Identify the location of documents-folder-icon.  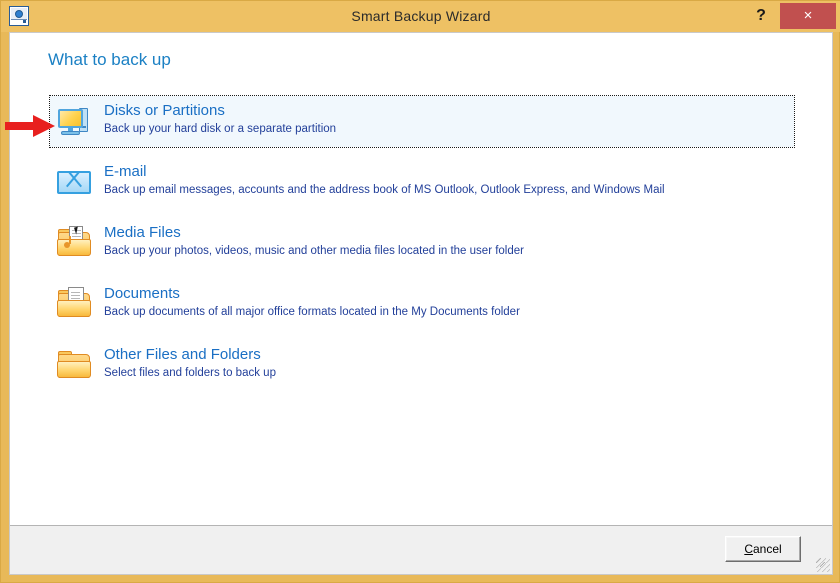
(75, 305).